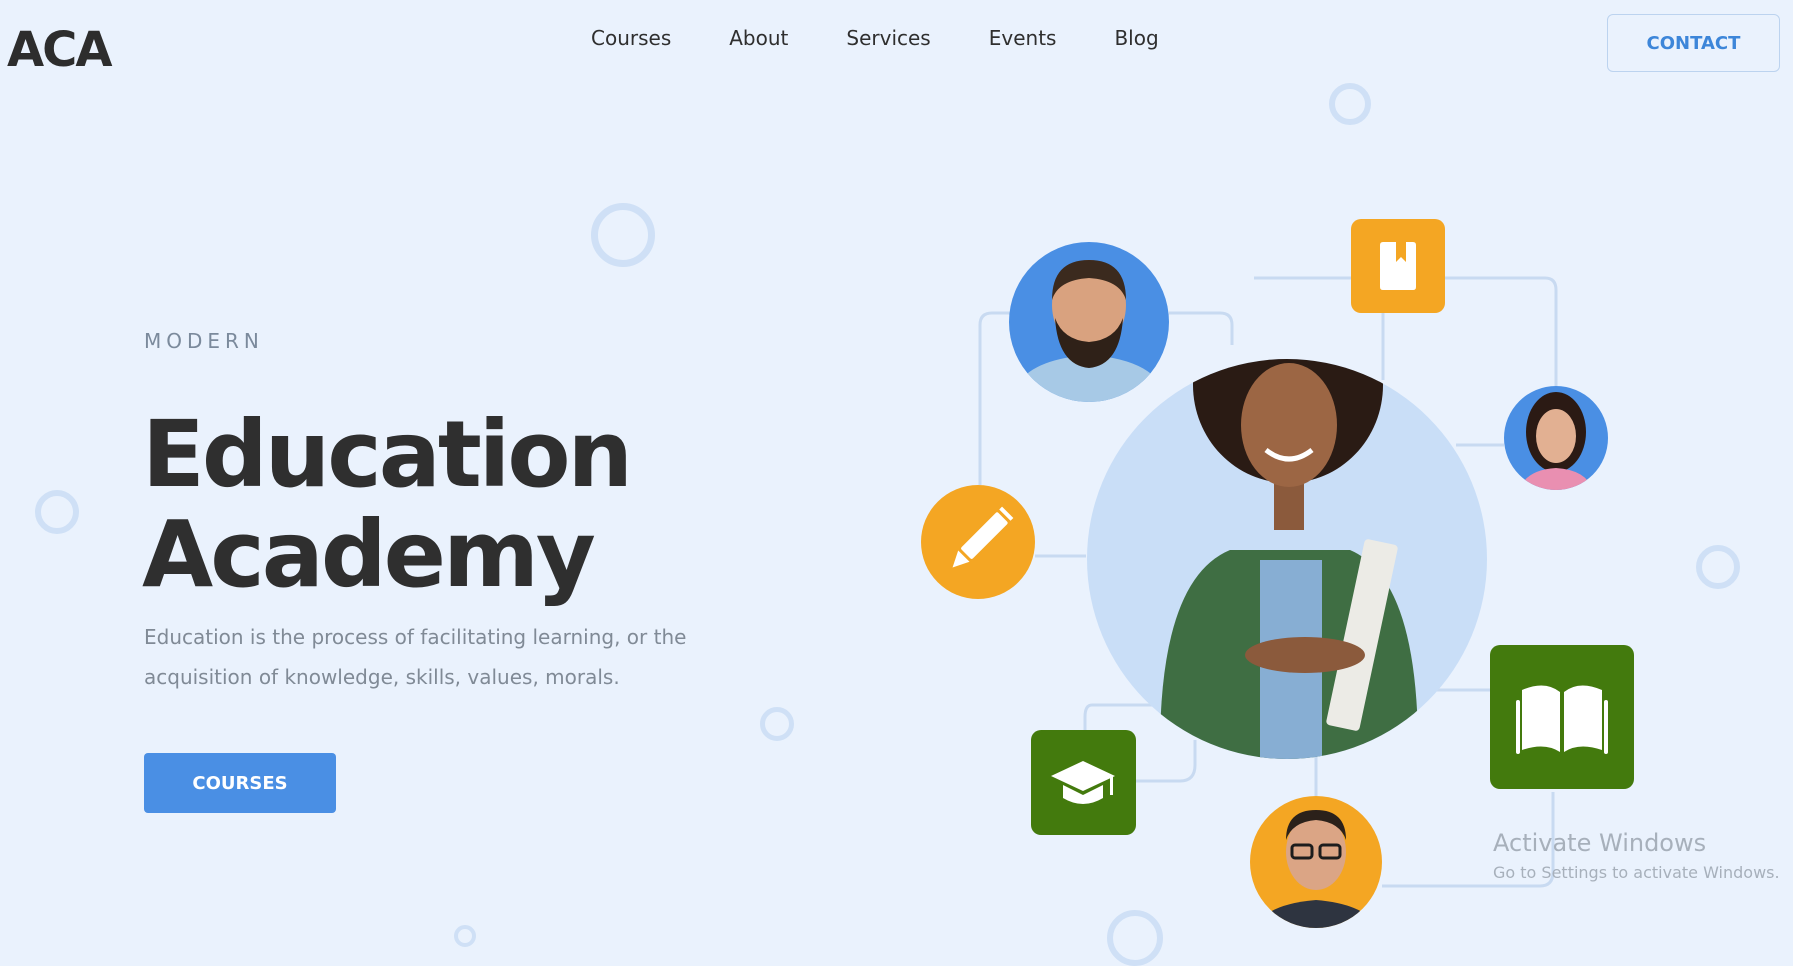  Describe the element at coordinates (888, 38) in the screenshot. I see `nav-link-services: Services` at that location.